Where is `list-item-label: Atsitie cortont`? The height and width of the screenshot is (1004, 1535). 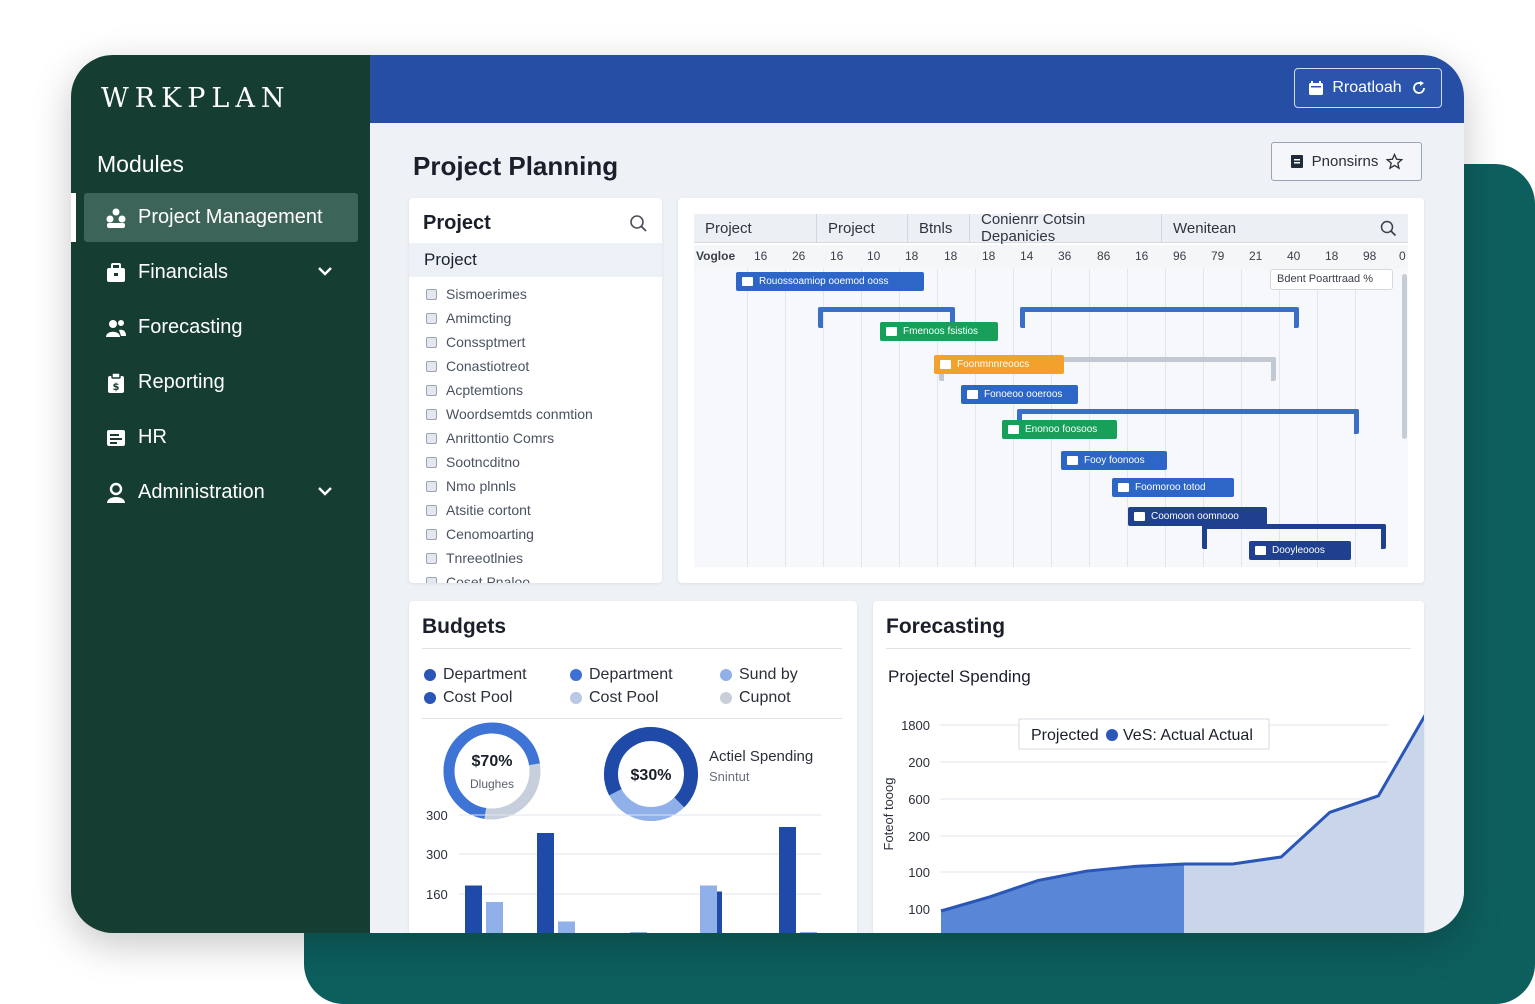 list-item-label: Atsitie cortont is located at coordinates (488, 510).